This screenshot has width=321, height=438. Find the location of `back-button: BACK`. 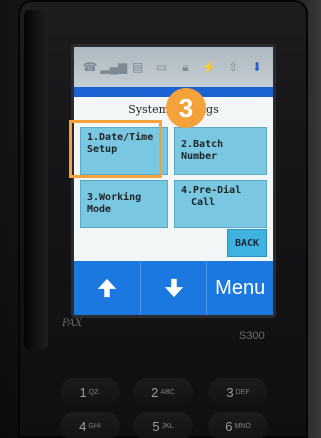

back-button: BACK is located at coordinates (247, 243).